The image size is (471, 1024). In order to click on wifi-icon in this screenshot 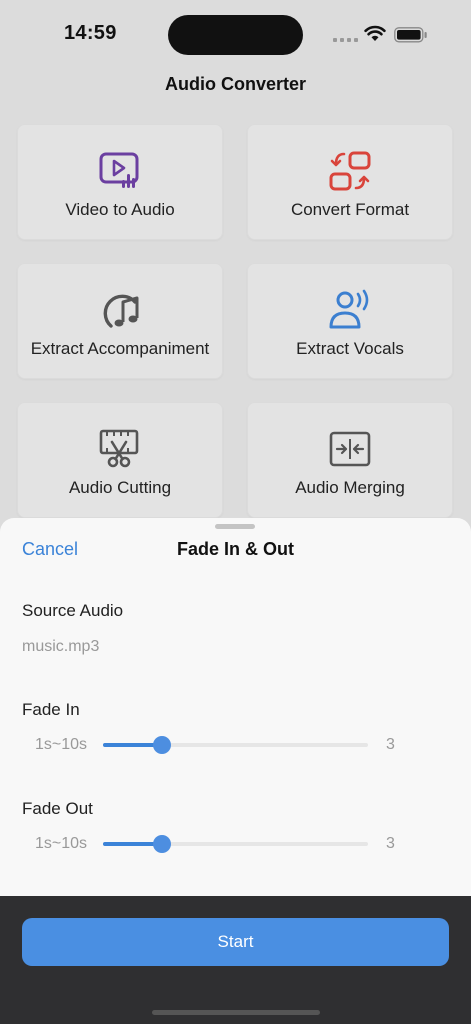, I will do `click(375, 33)`.